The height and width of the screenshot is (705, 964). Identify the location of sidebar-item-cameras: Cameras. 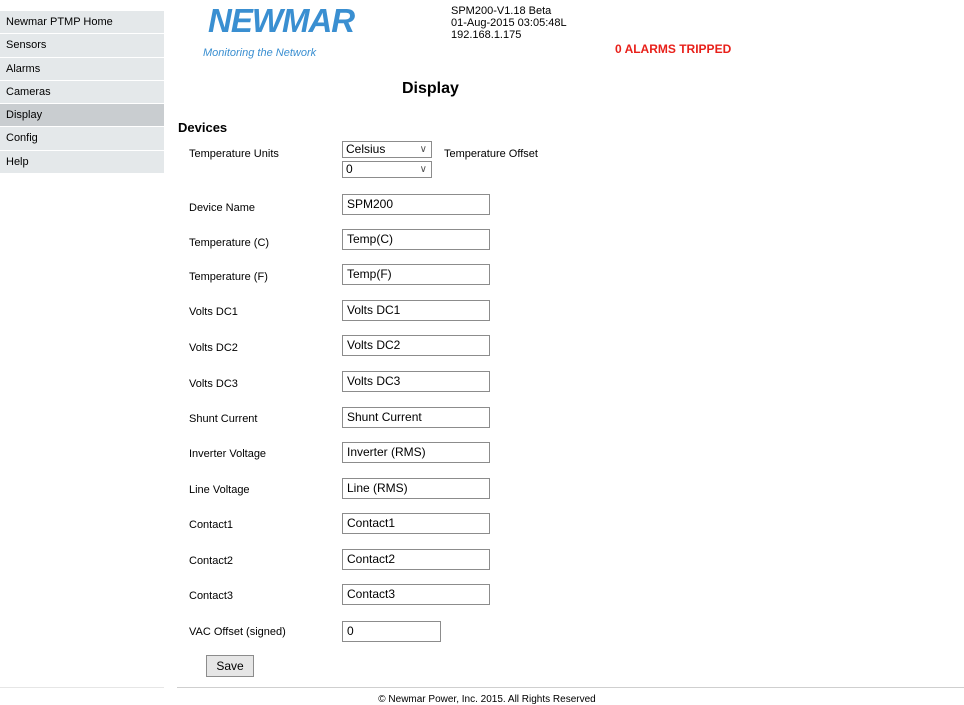
(82, 92).